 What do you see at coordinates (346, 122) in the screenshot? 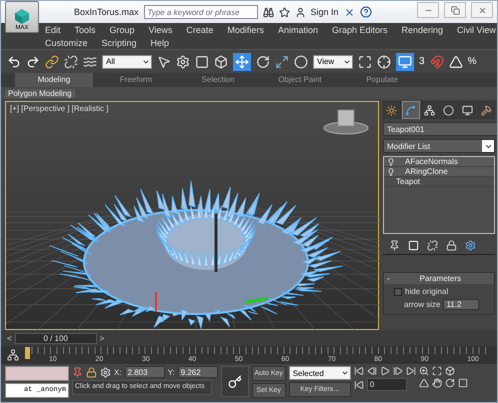
I see `view-cube-drawing` at bounding box center [346, 122].